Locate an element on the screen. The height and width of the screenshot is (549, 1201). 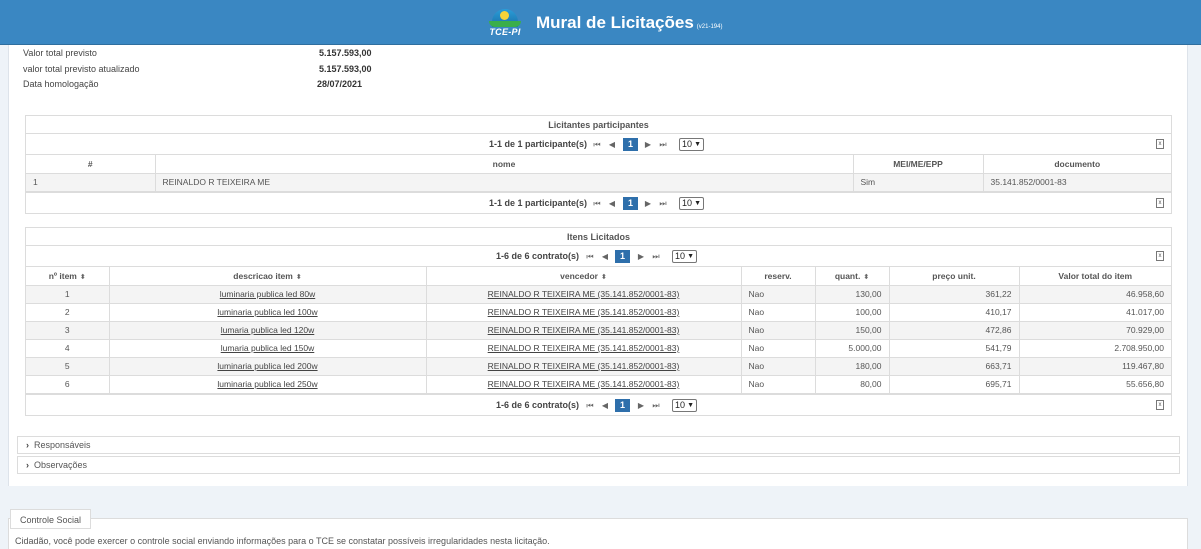
app-title: Mural de Licitações is located at coordinates (615, 22).